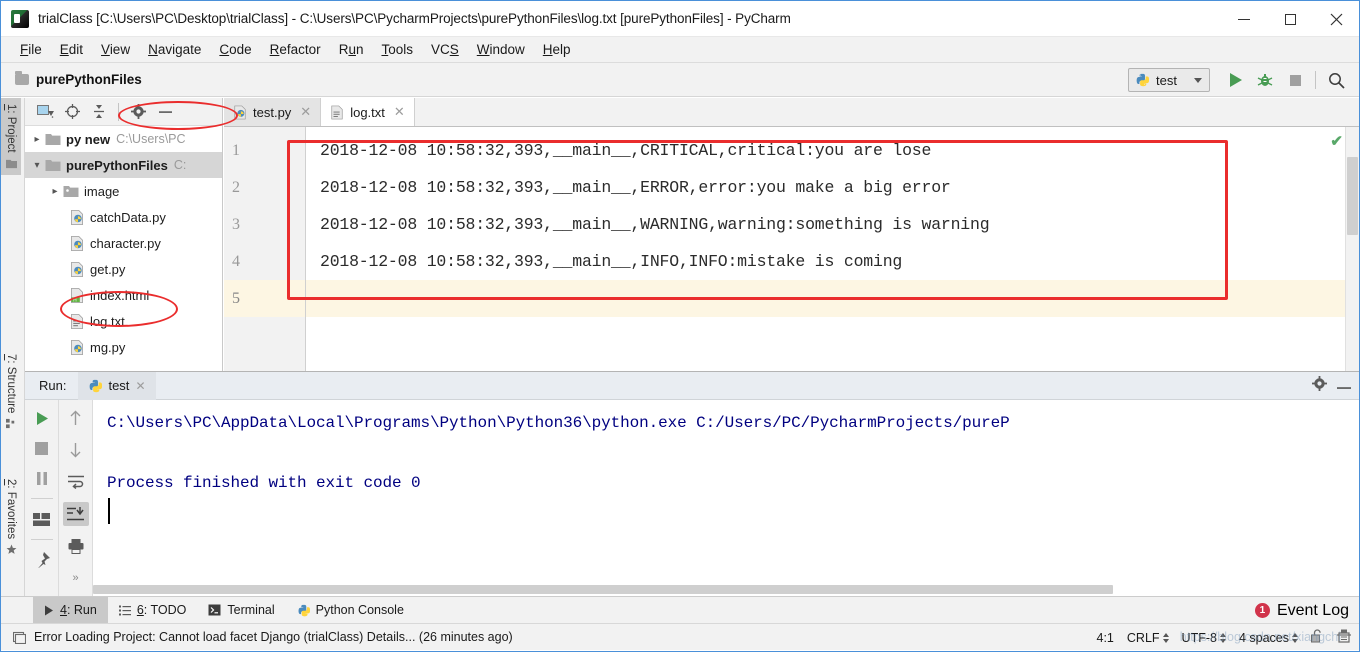  I want to click on event-log-badge: 1, so click(1262, 610).